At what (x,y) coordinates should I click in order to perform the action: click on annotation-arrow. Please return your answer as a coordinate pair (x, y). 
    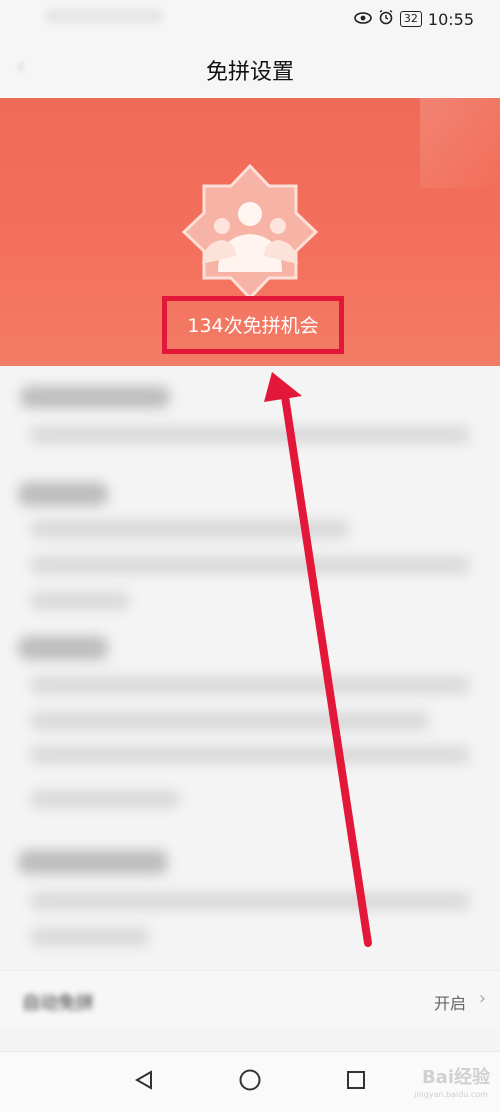
    Looking at the image, I should click on (318, 659).